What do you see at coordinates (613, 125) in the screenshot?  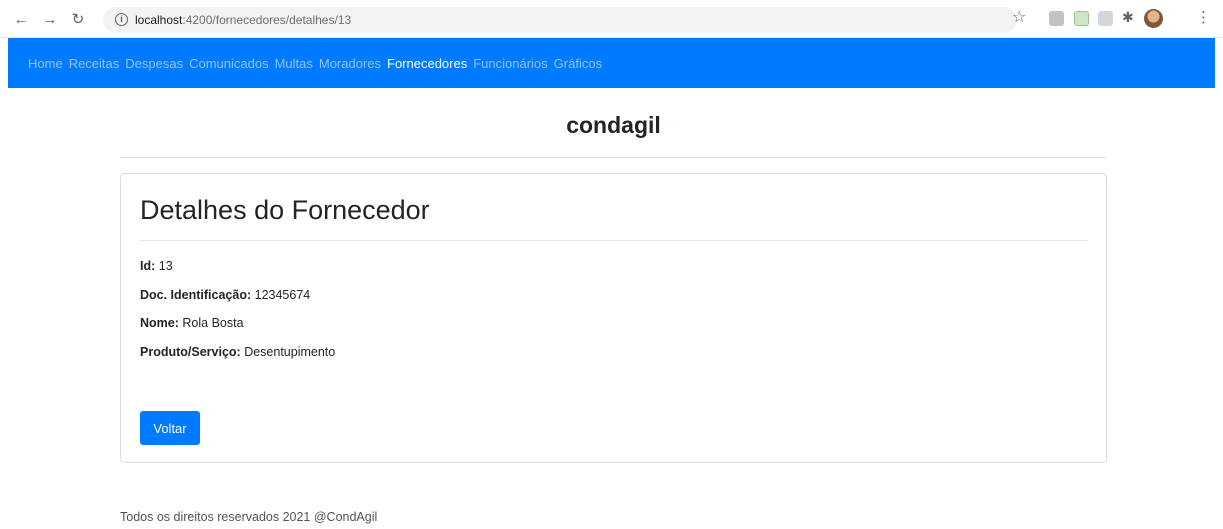 I see `brand-title: condagil` at bounding box center [613, 125].